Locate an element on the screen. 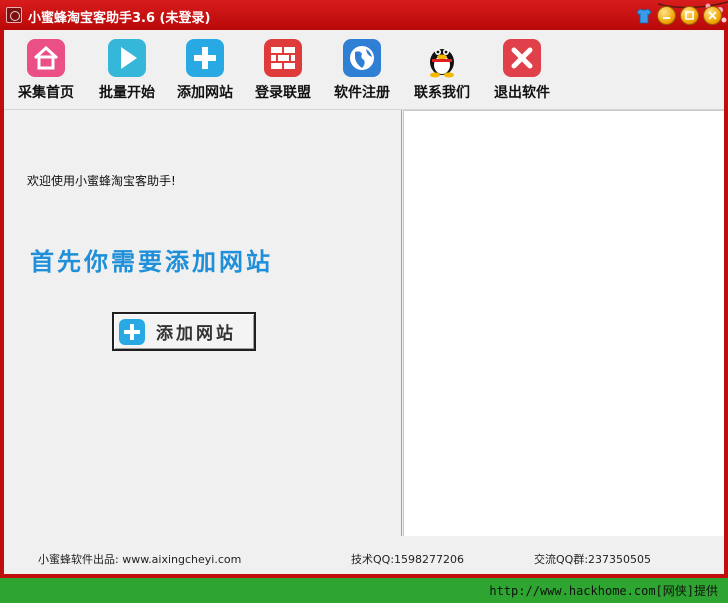 Image resolution: width=728 pixels, height=603 pixels. shirt-icon is located at coordinates (643, 15).